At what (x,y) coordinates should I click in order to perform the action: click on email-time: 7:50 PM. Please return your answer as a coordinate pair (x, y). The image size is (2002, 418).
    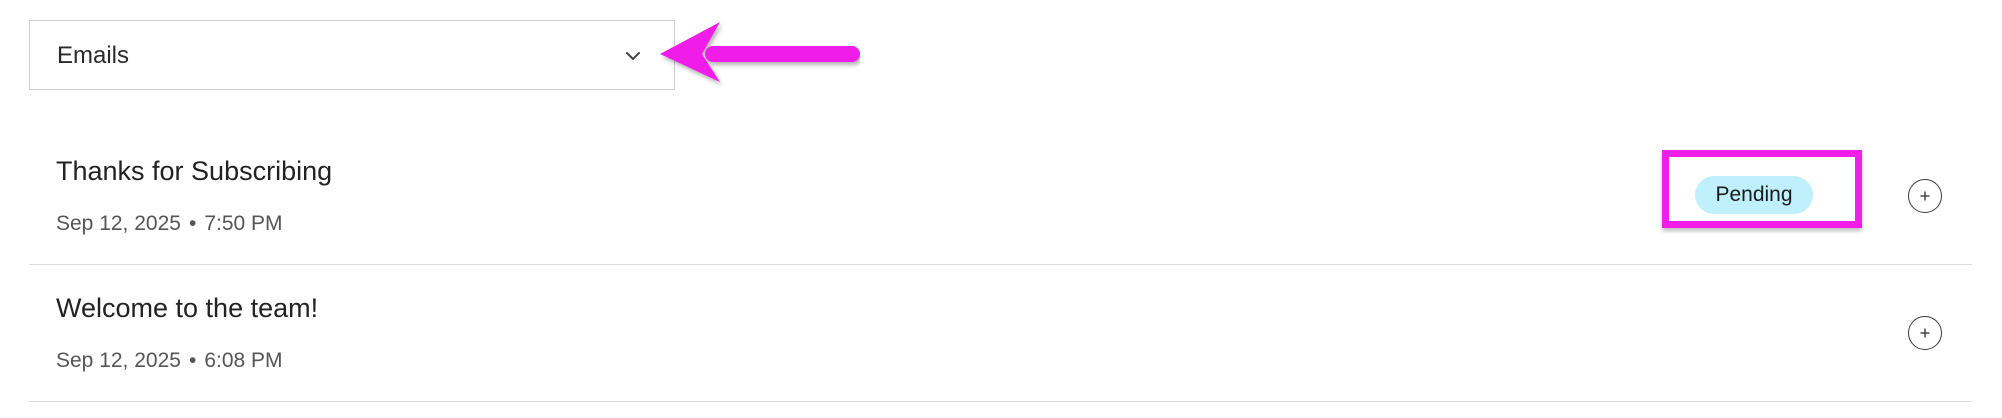
    Looking at the image, I should click on (243, 223).